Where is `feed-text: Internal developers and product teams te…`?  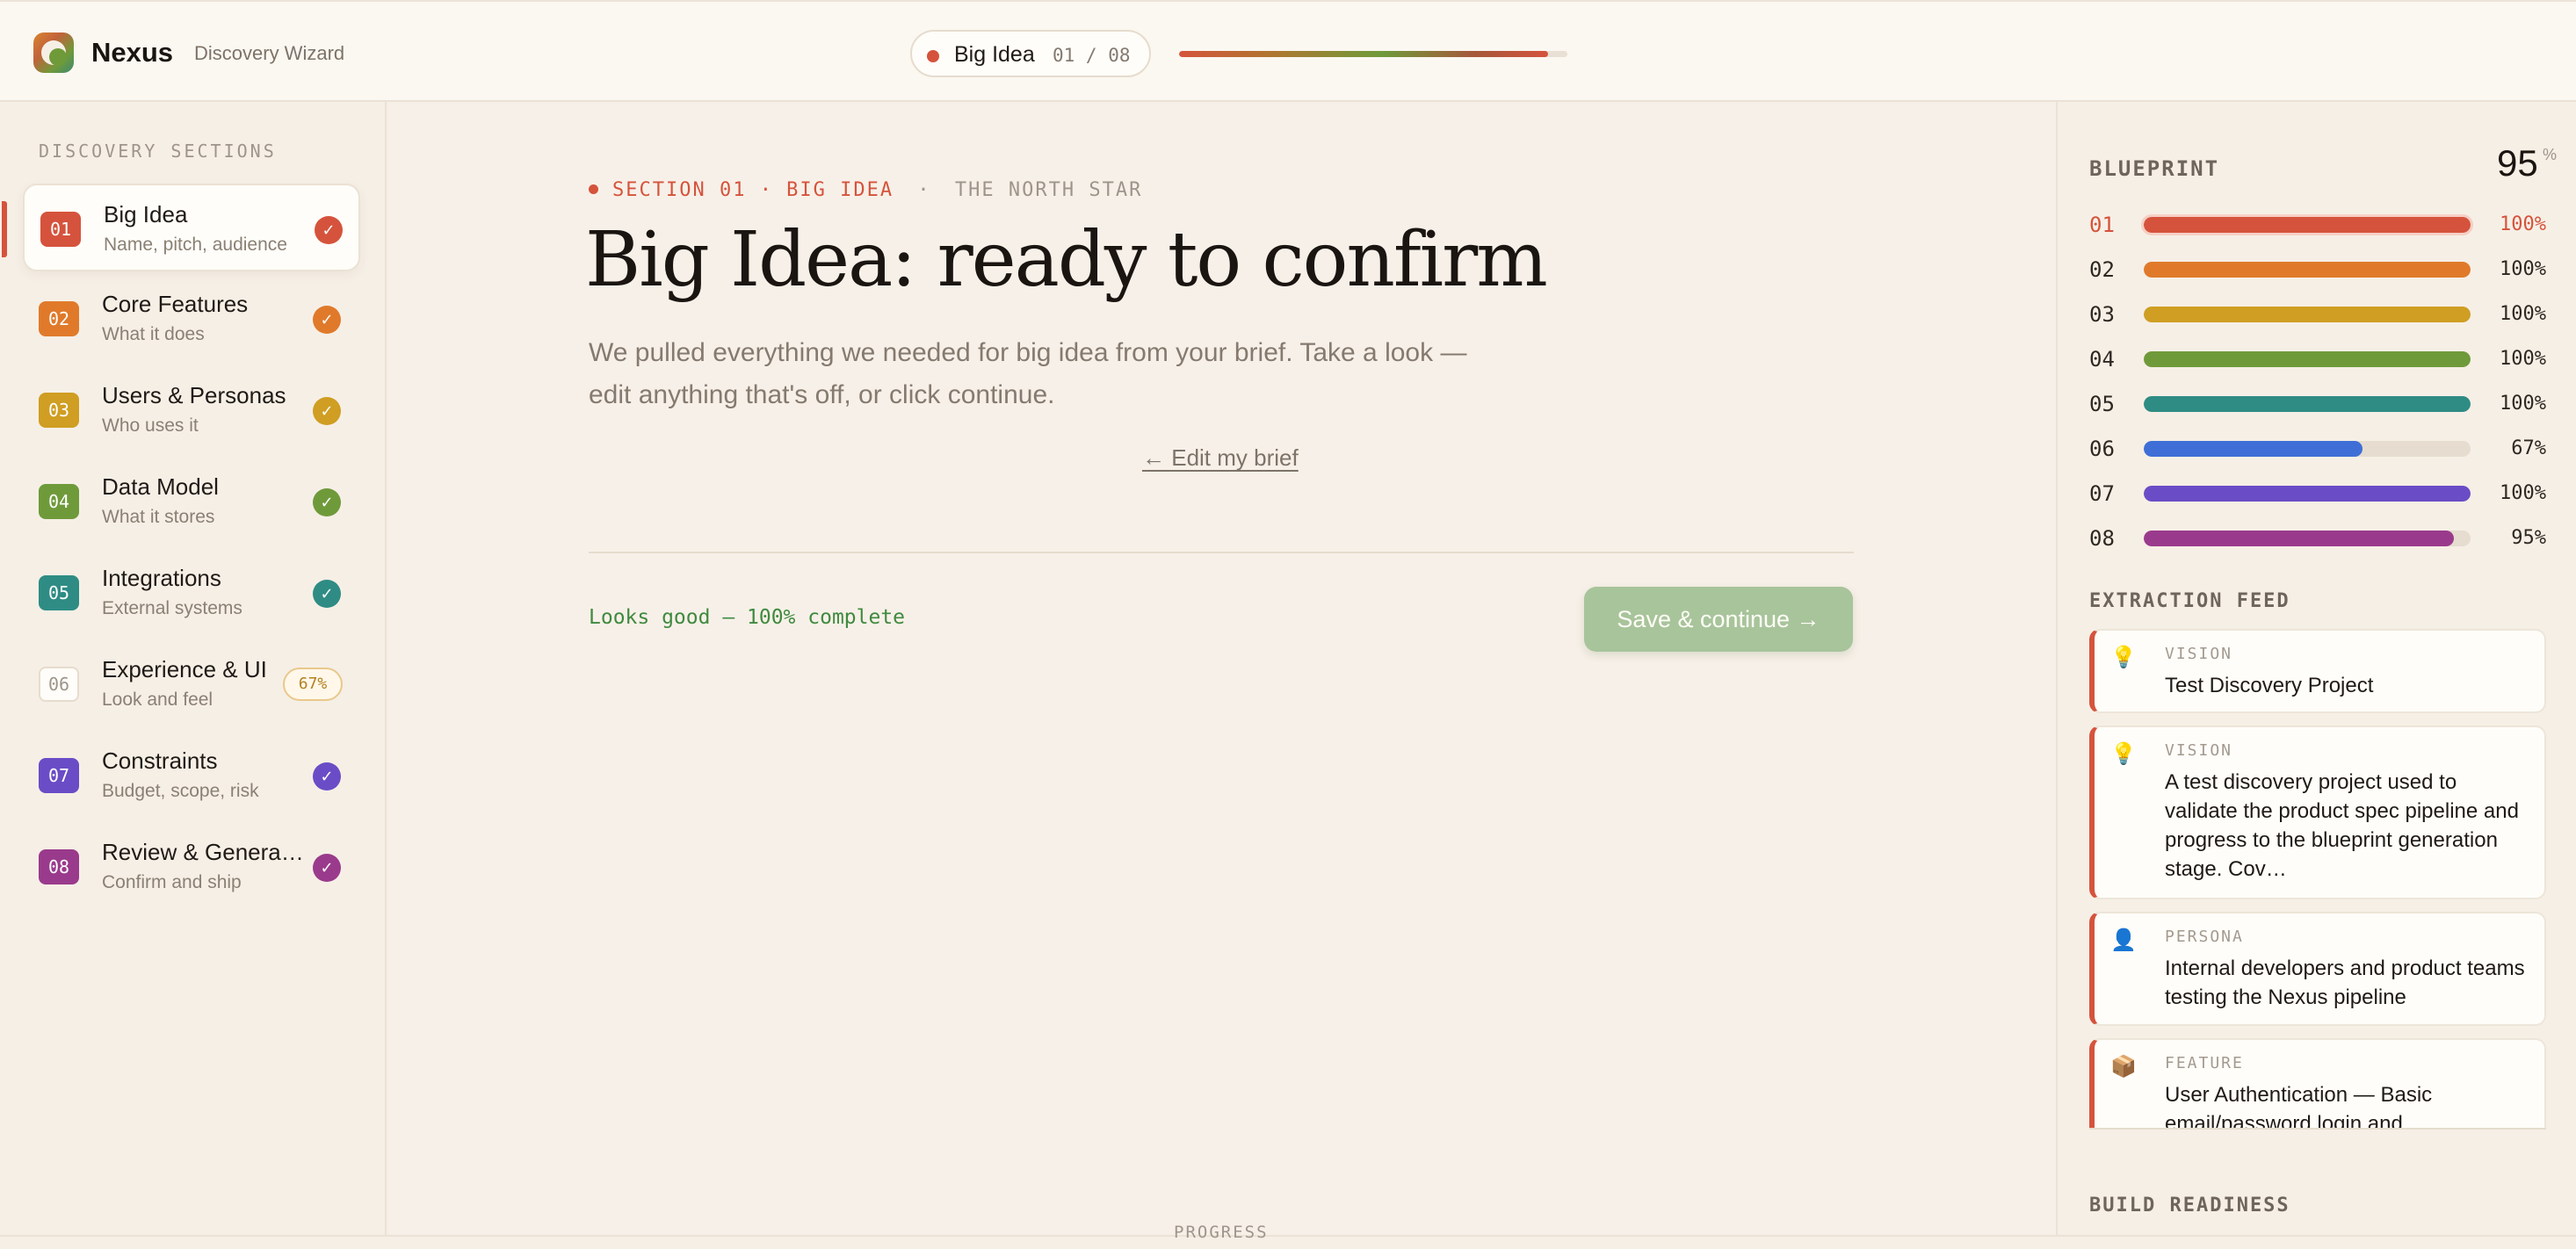
feed-text: Internal developers and product teams te… is located at coordinates (2345, 983).